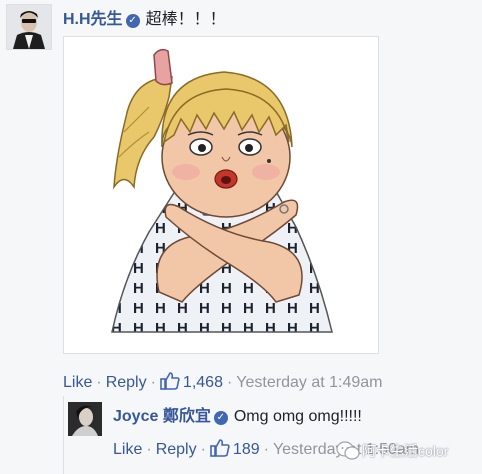 This screenshot has width=482, height=474. I want to click on comment-like-count: 1,468, so click(191, 381).